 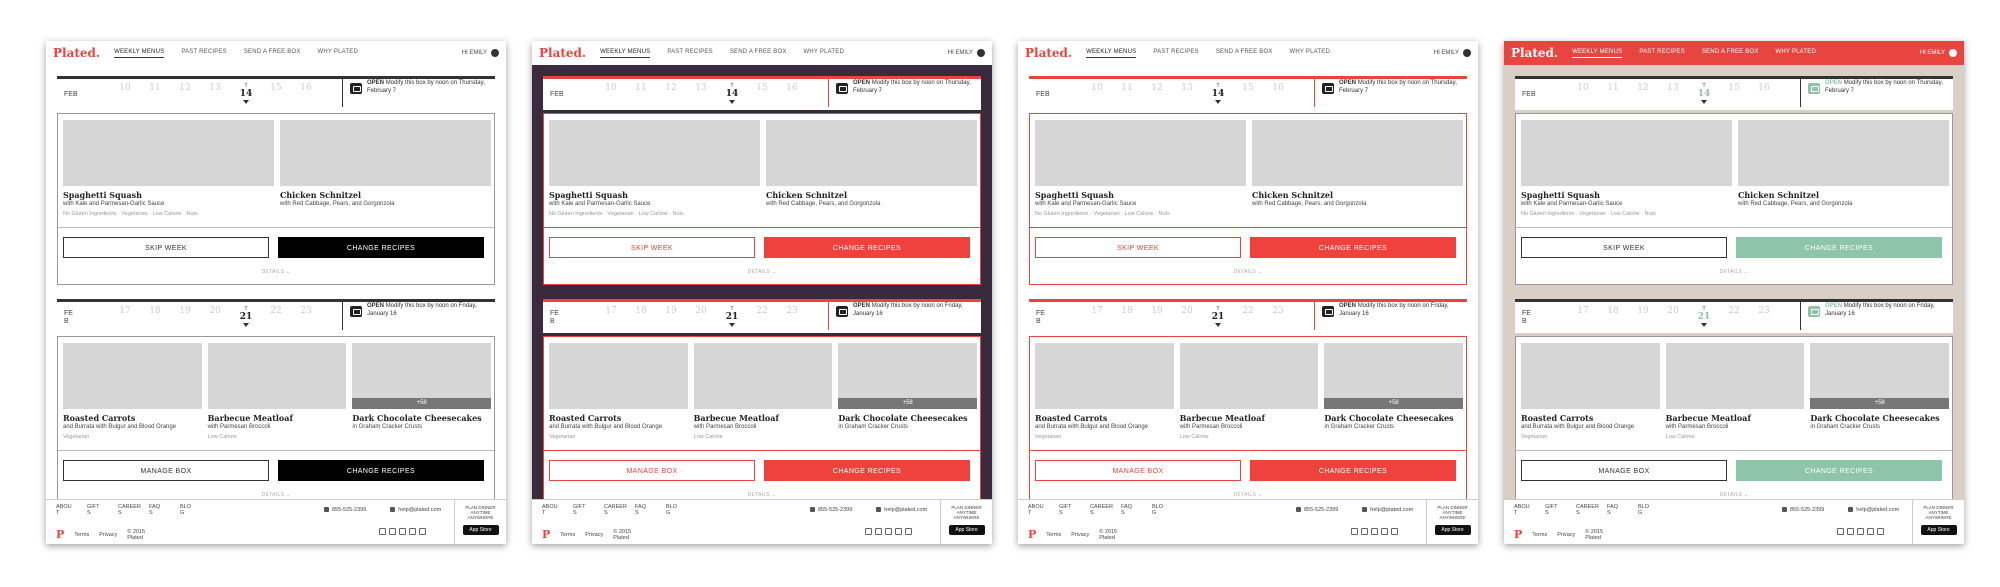 What do you see at coordinates (762, 88) in the screenshot?
I see `day-cell: 15` at bounding box center [762, 88].